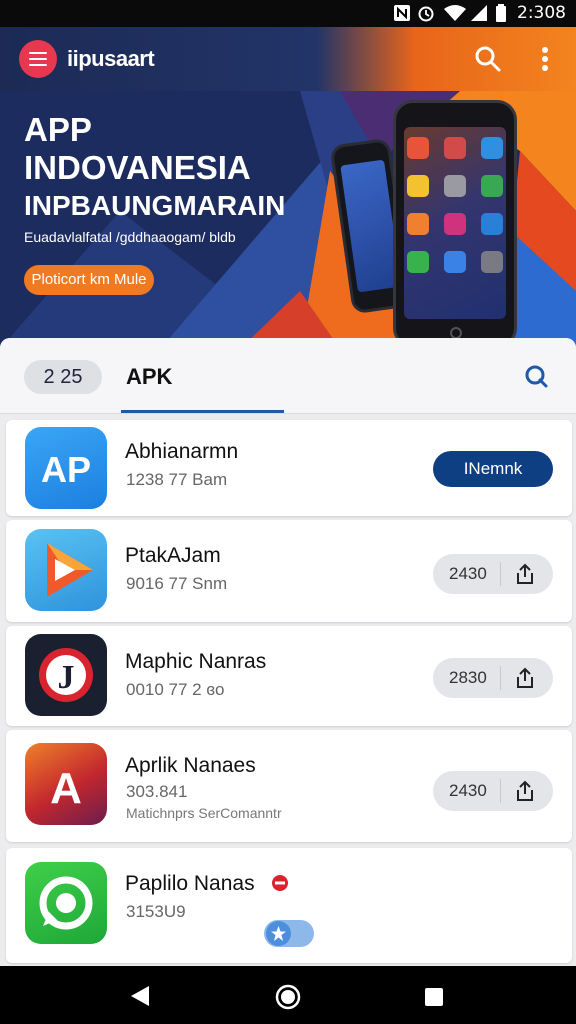 Image resolution: width=576 pixels, height=1024 pixels. What do you see at coordinates (66, 788) in the screenshot?
I see `svg-text: A` at bounding box center [66, 788].